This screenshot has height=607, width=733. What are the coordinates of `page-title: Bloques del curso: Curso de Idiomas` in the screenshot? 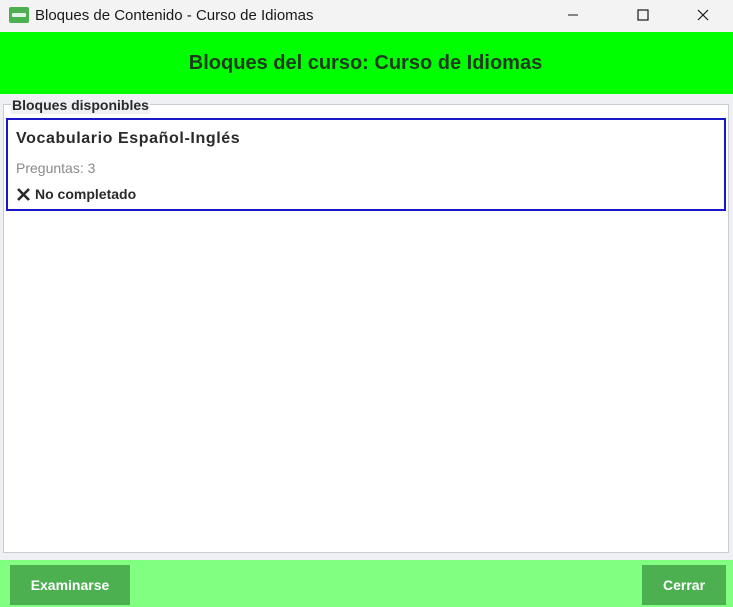 It's located at (365, 62).